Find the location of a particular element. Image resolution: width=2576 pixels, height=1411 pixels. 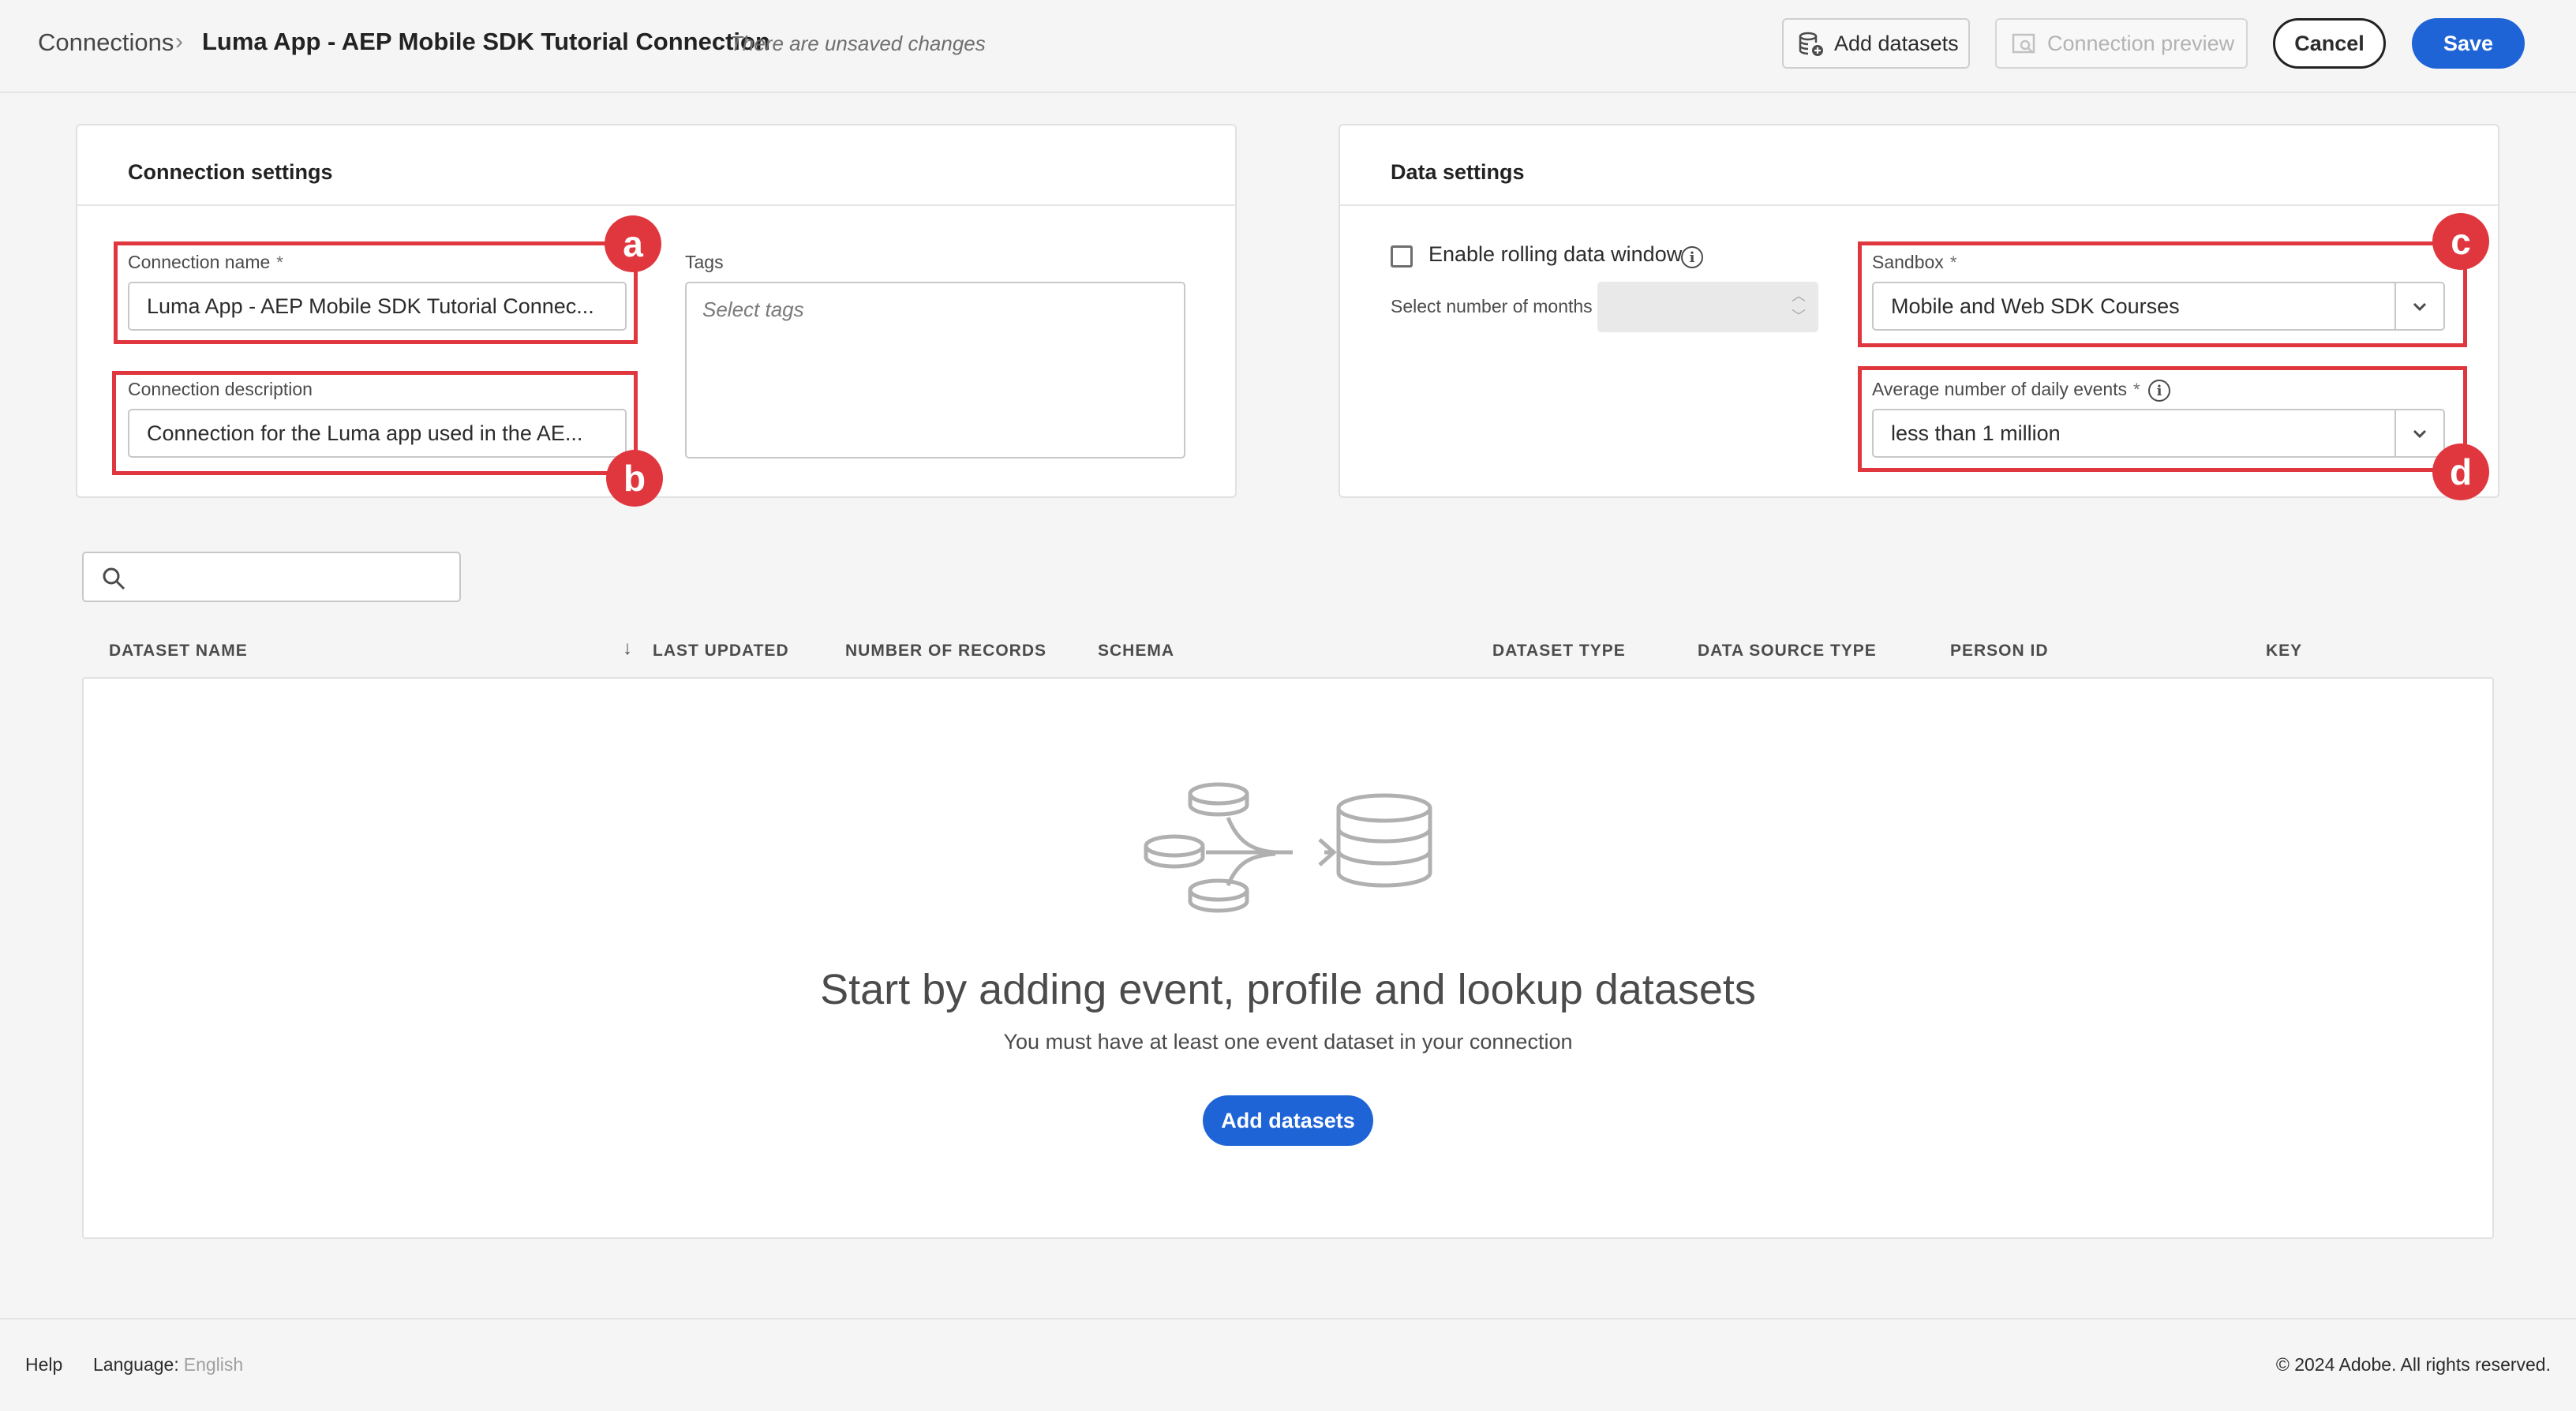

datasets-merge-illustration-icon is located at coordinates (1288, 847).